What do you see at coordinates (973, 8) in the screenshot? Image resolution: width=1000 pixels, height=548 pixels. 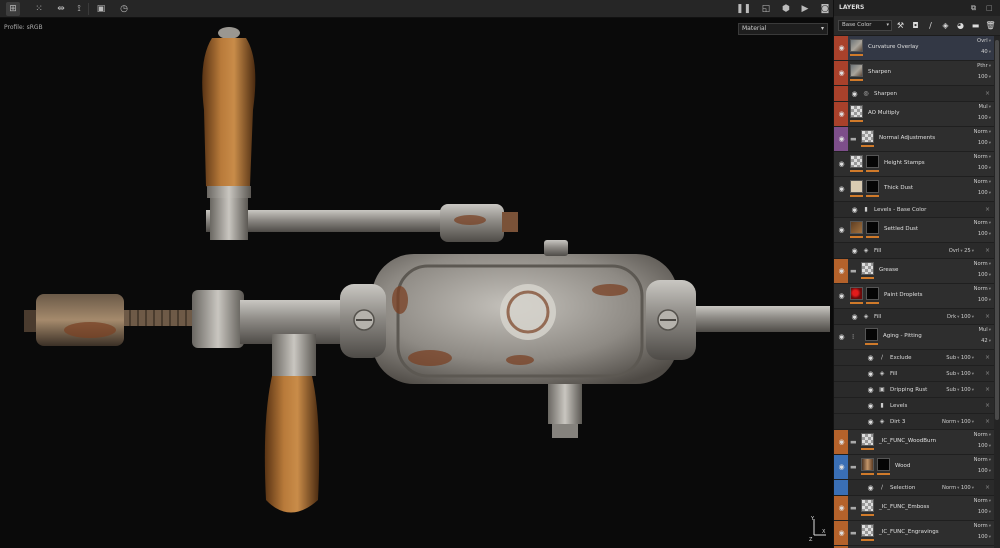 I see `panel-float-icon: ⧉` at bounding box center [973, 8].